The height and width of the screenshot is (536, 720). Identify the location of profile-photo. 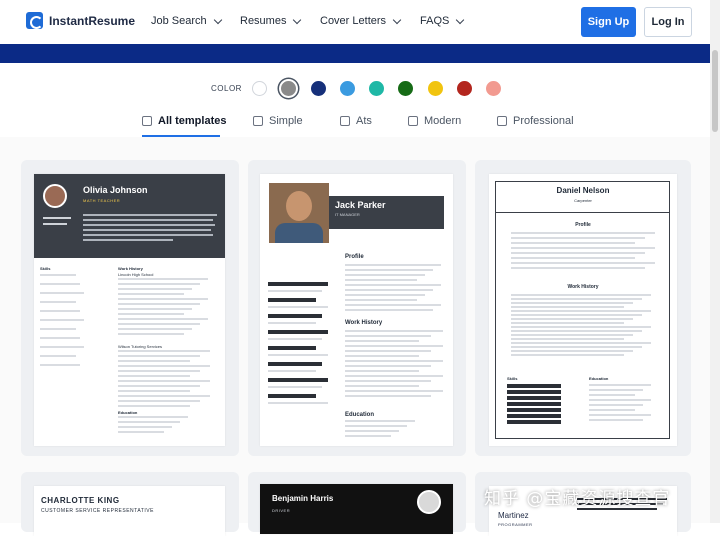
(299, 213).